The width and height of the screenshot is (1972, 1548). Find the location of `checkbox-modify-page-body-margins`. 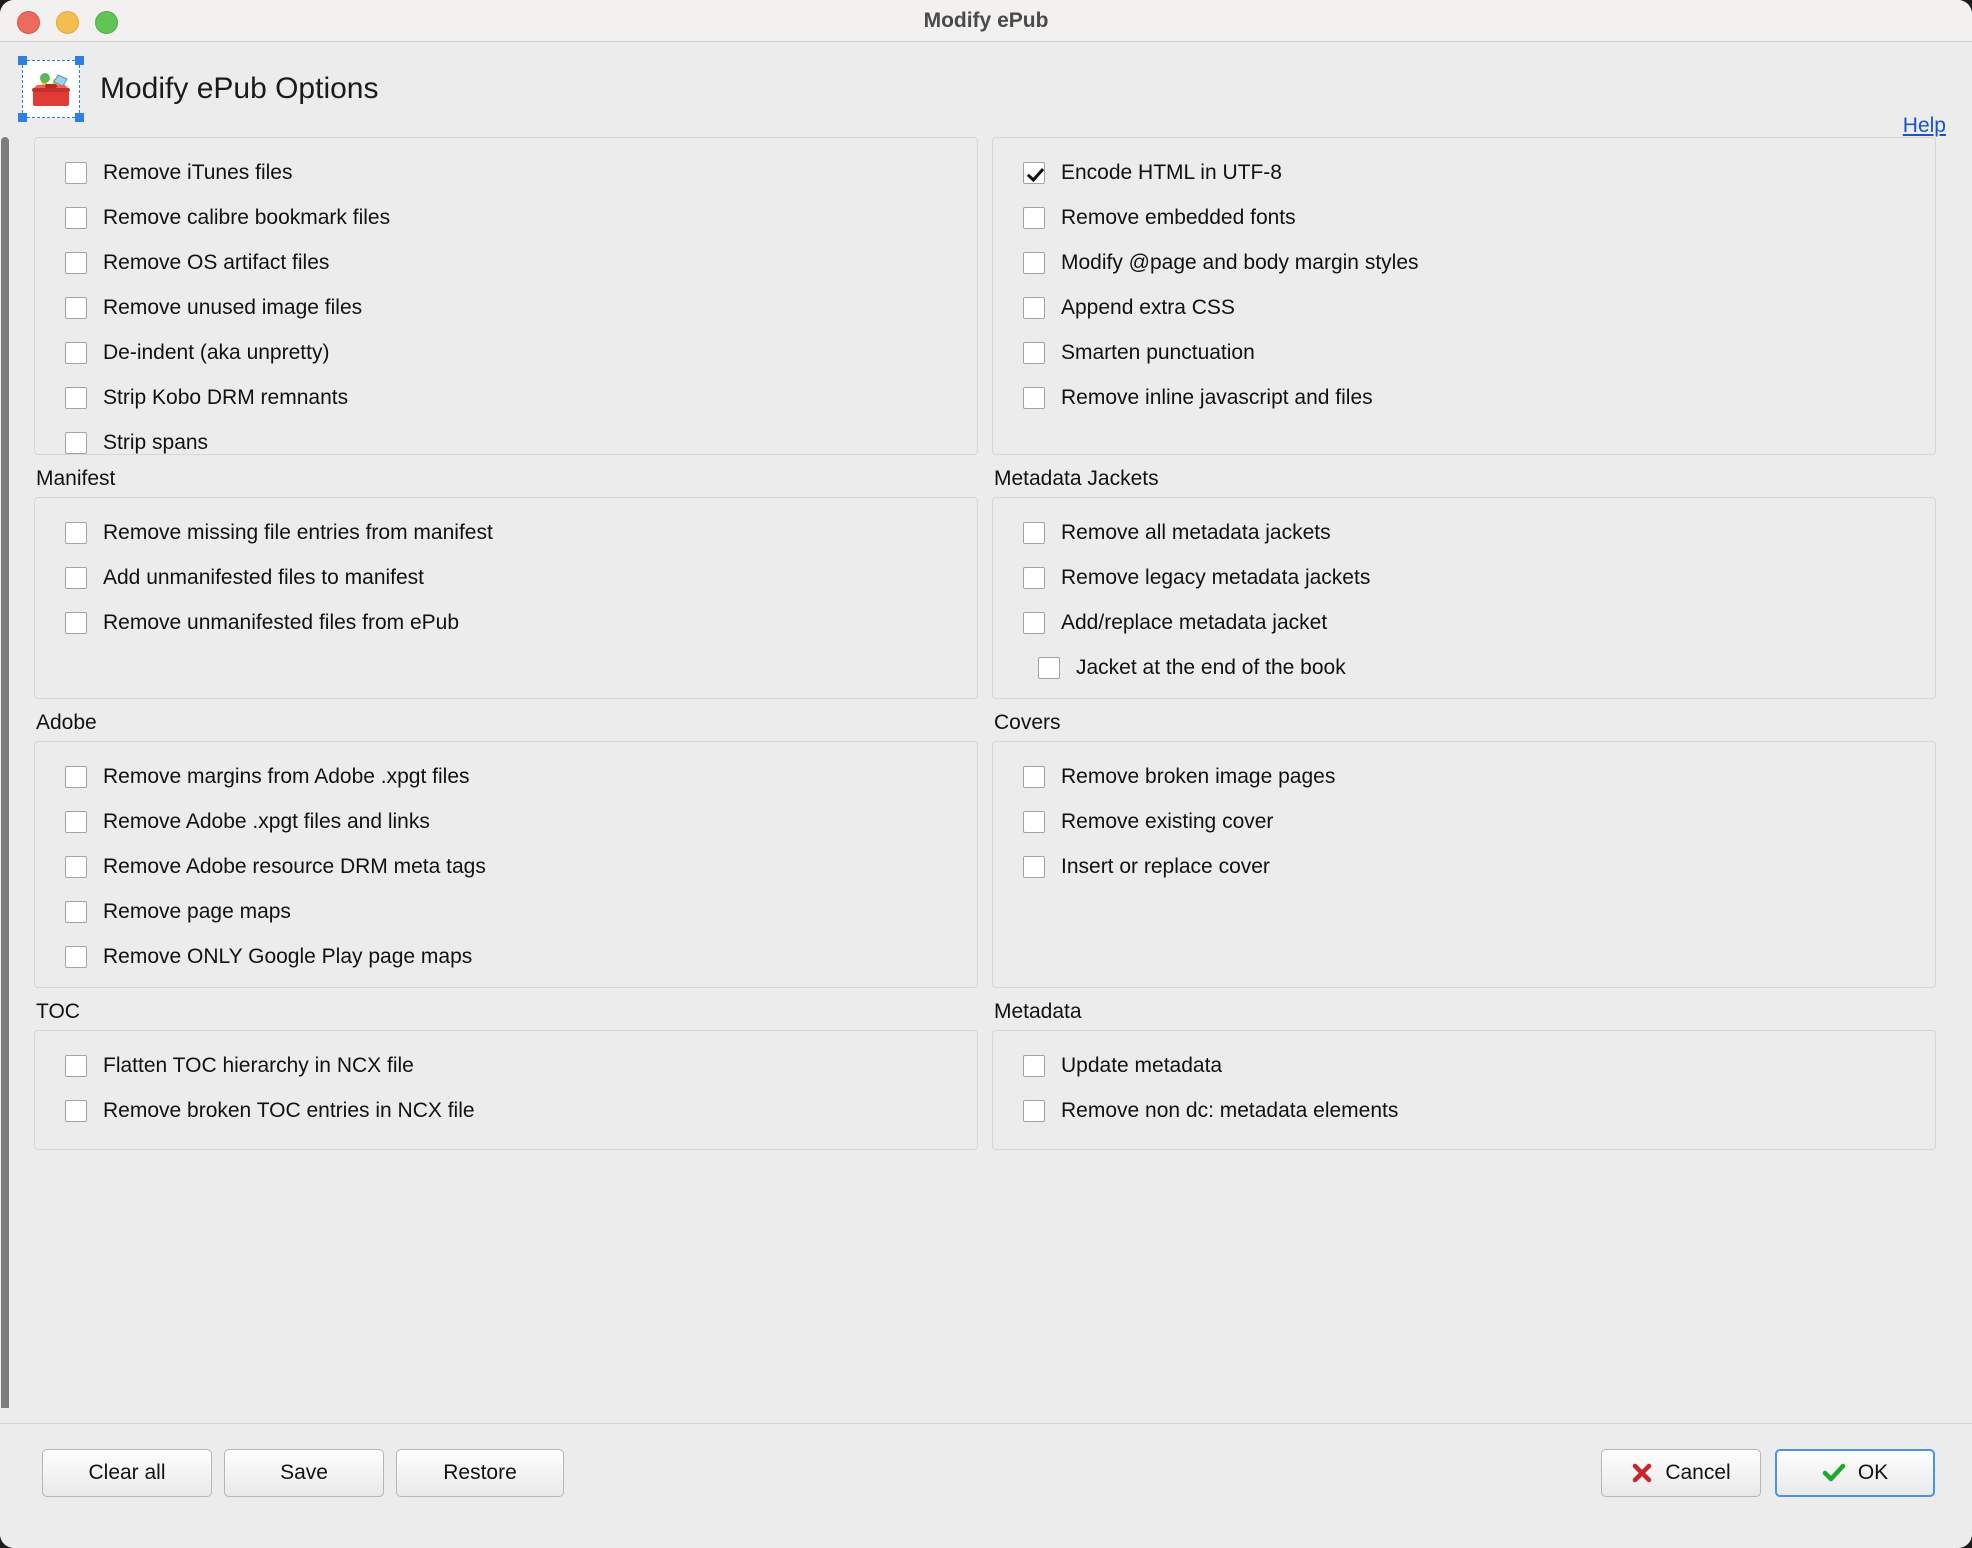

checkbox-modify-page-body-margins is located at coordinates (1034, 262).